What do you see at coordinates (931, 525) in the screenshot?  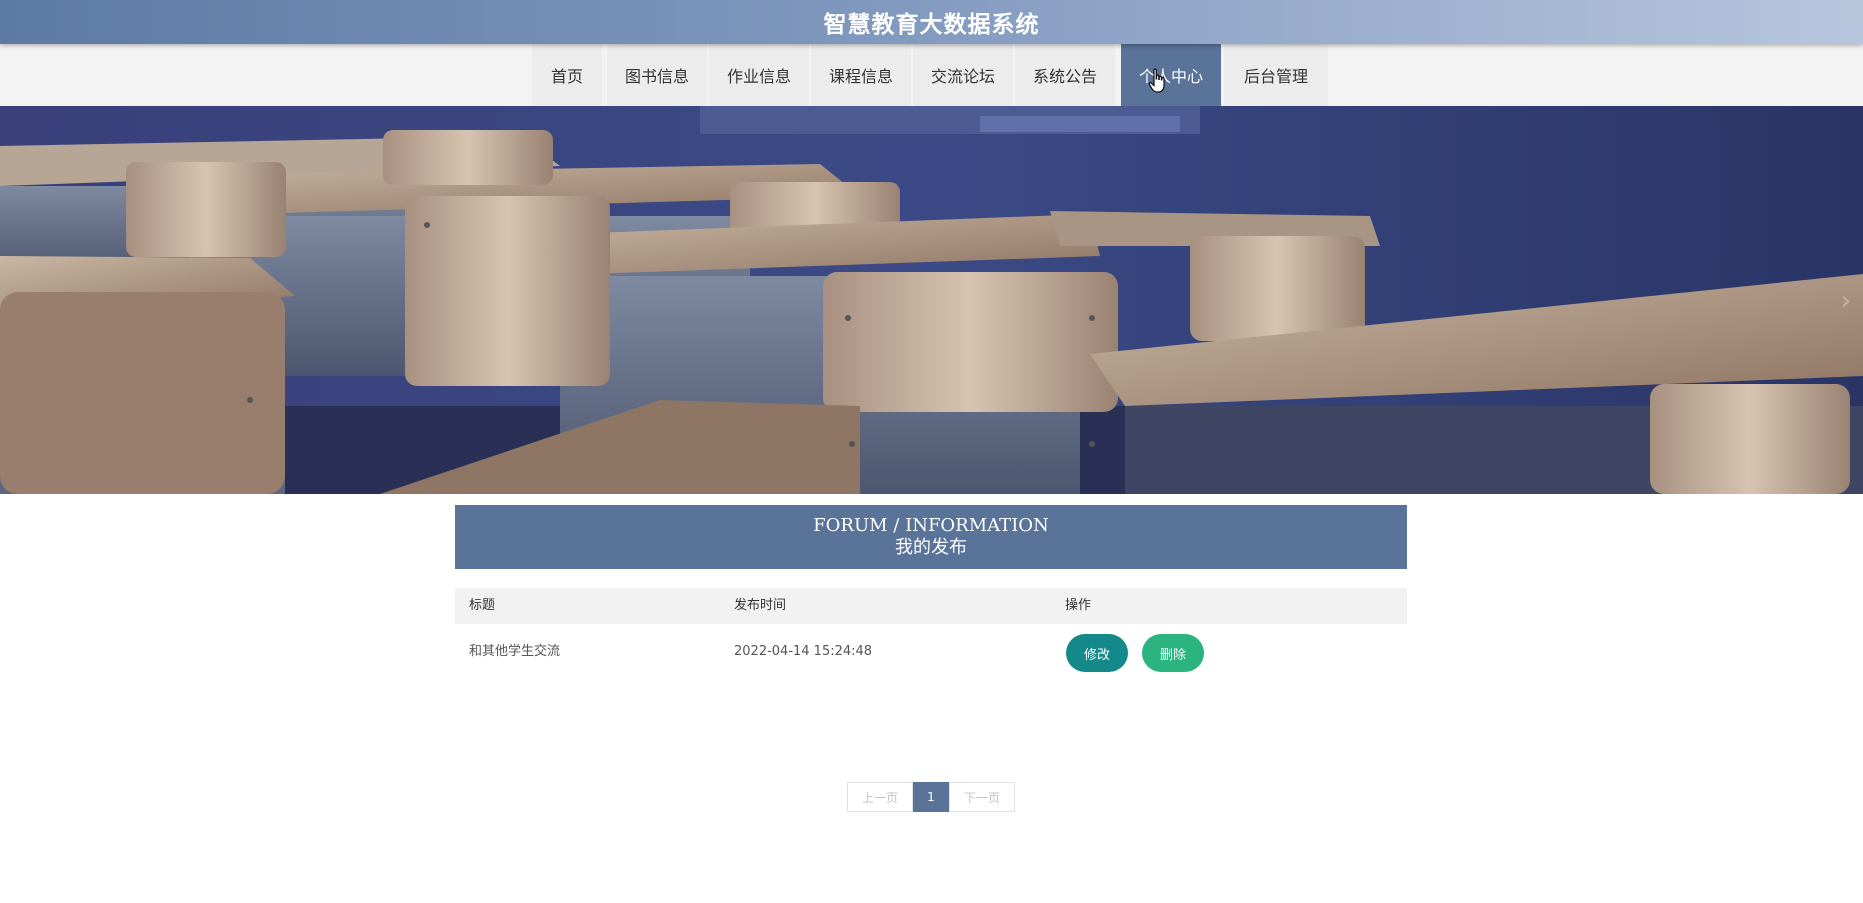 I see `section-title-en: FORUM / INFORMATION` at bounding box center [931, 525].